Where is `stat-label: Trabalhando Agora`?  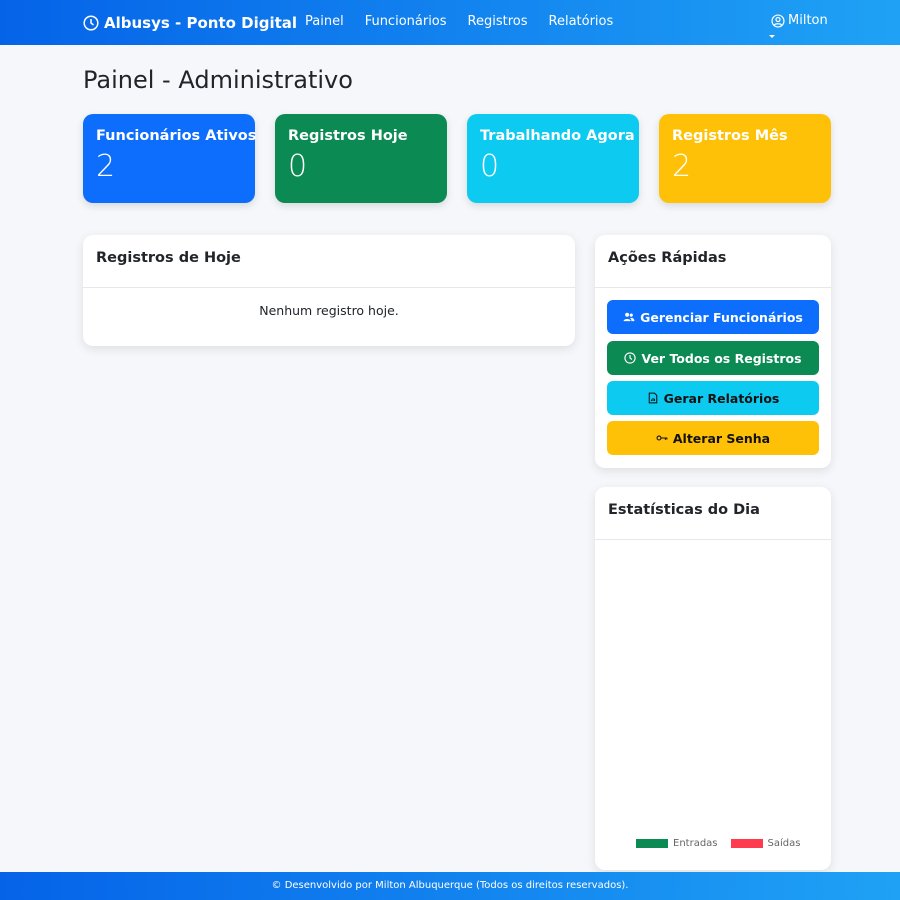 stat-label: Trabalhando Agora is located at coordinates (557, 136).